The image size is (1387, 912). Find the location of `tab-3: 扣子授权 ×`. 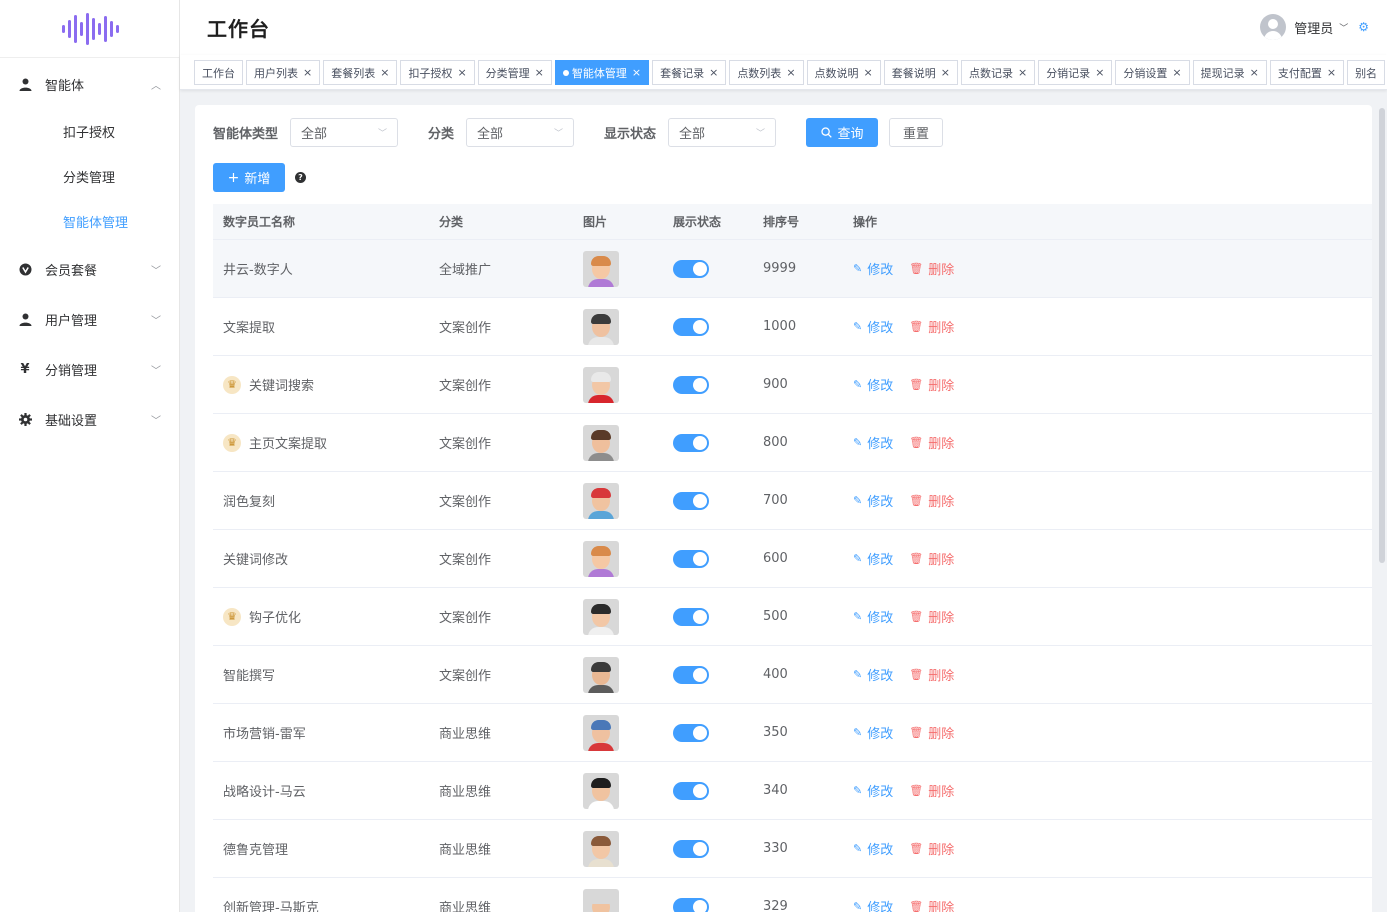

tab-3: 扣子授权 × is located at coordinates (437, 72).